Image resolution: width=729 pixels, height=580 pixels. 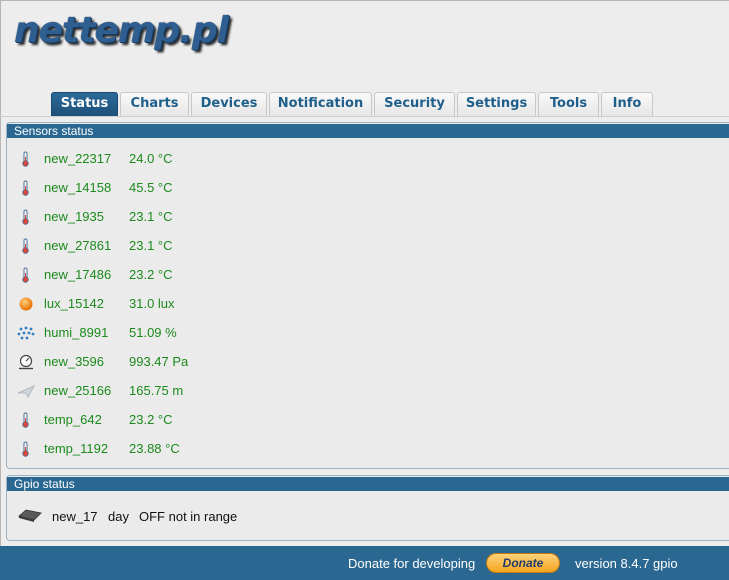 What do you see at coordinates (568, 104) in the screenshot?
I see `tab-tools: Tools` at bounding box center [568, 104].